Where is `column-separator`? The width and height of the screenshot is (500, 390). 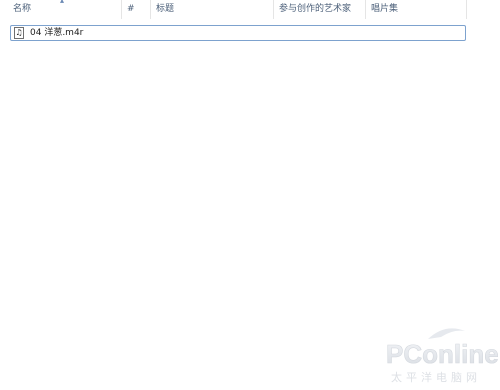 column-separator is located at coordinates (466, 9).